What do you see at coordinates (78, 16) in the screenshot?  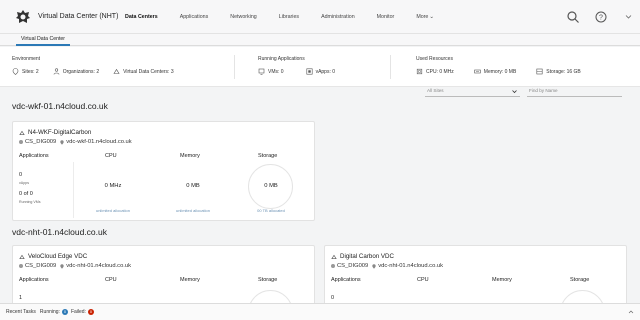 I see `app-title: Virtual Data Center (NHT)` at bounding box center [78, 16].